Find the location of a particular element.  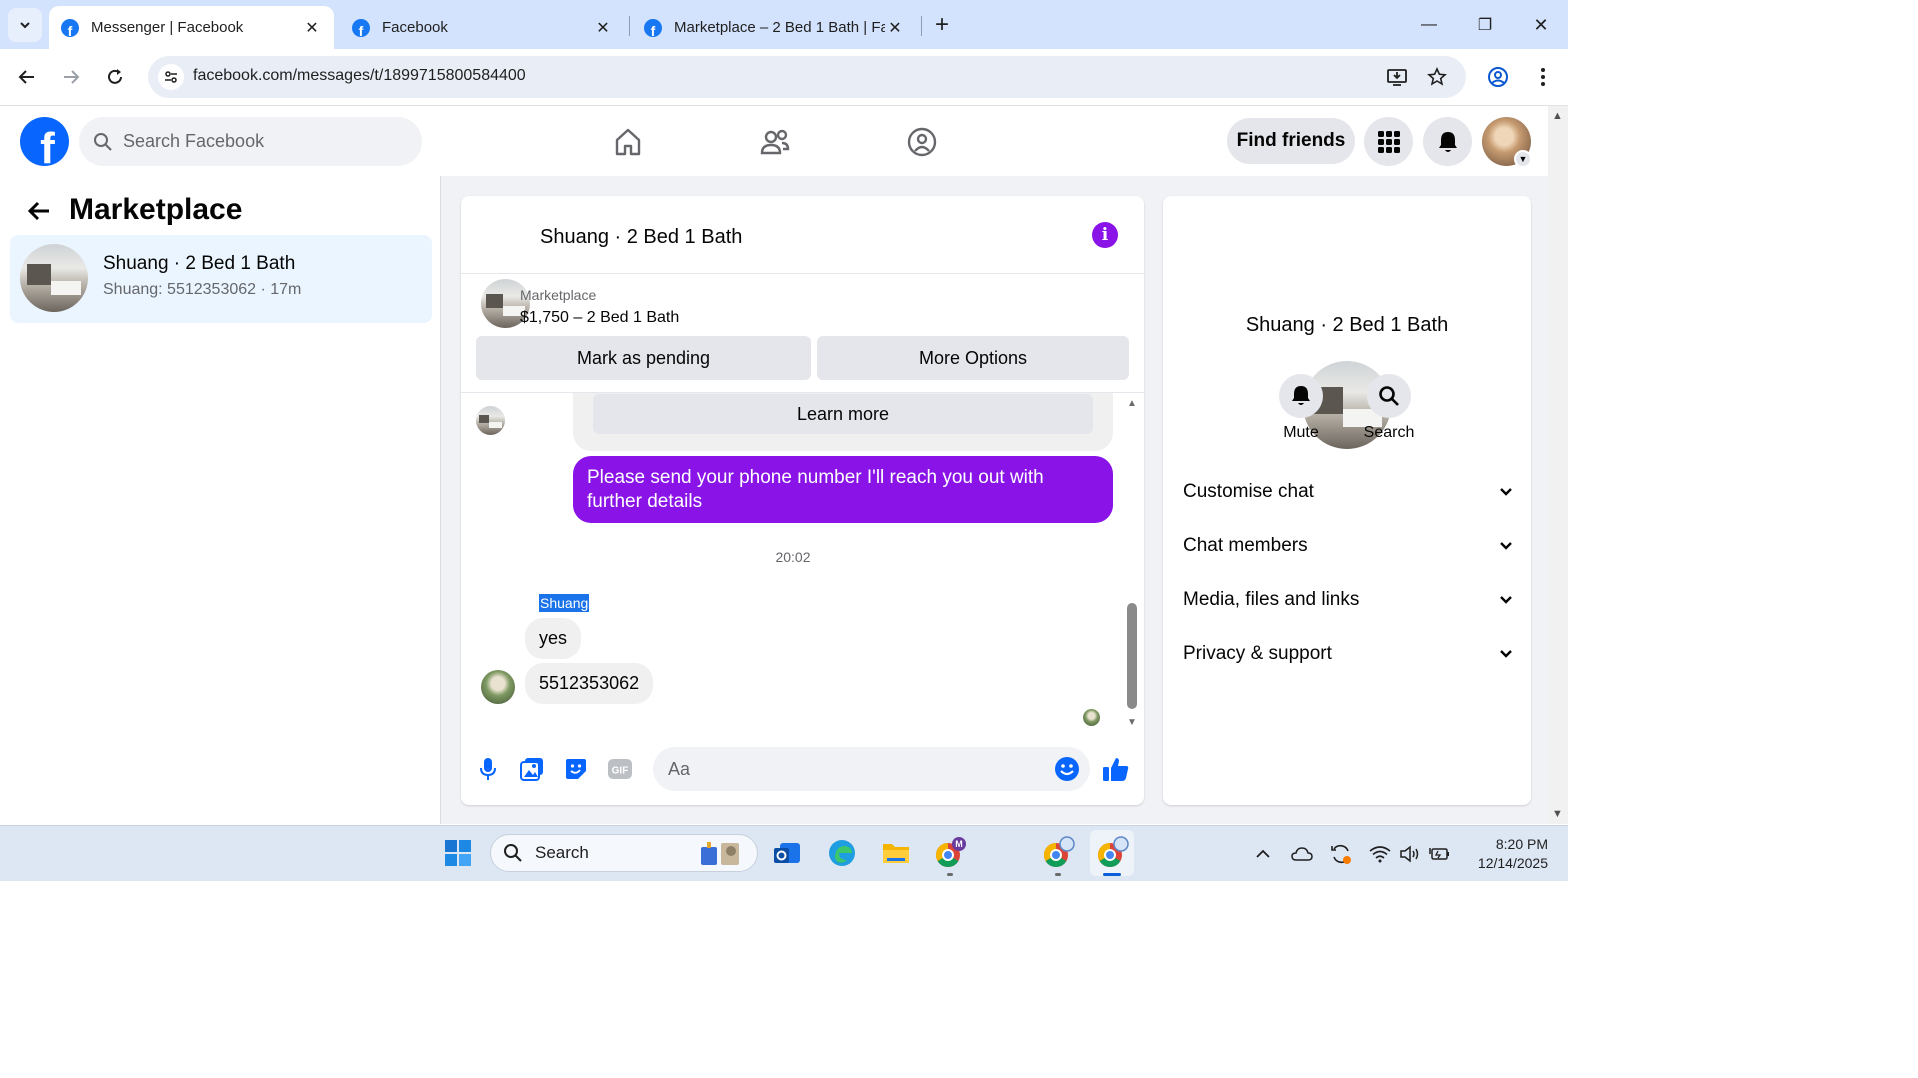

chrome-icon: M is located at coordinates (950, 852).